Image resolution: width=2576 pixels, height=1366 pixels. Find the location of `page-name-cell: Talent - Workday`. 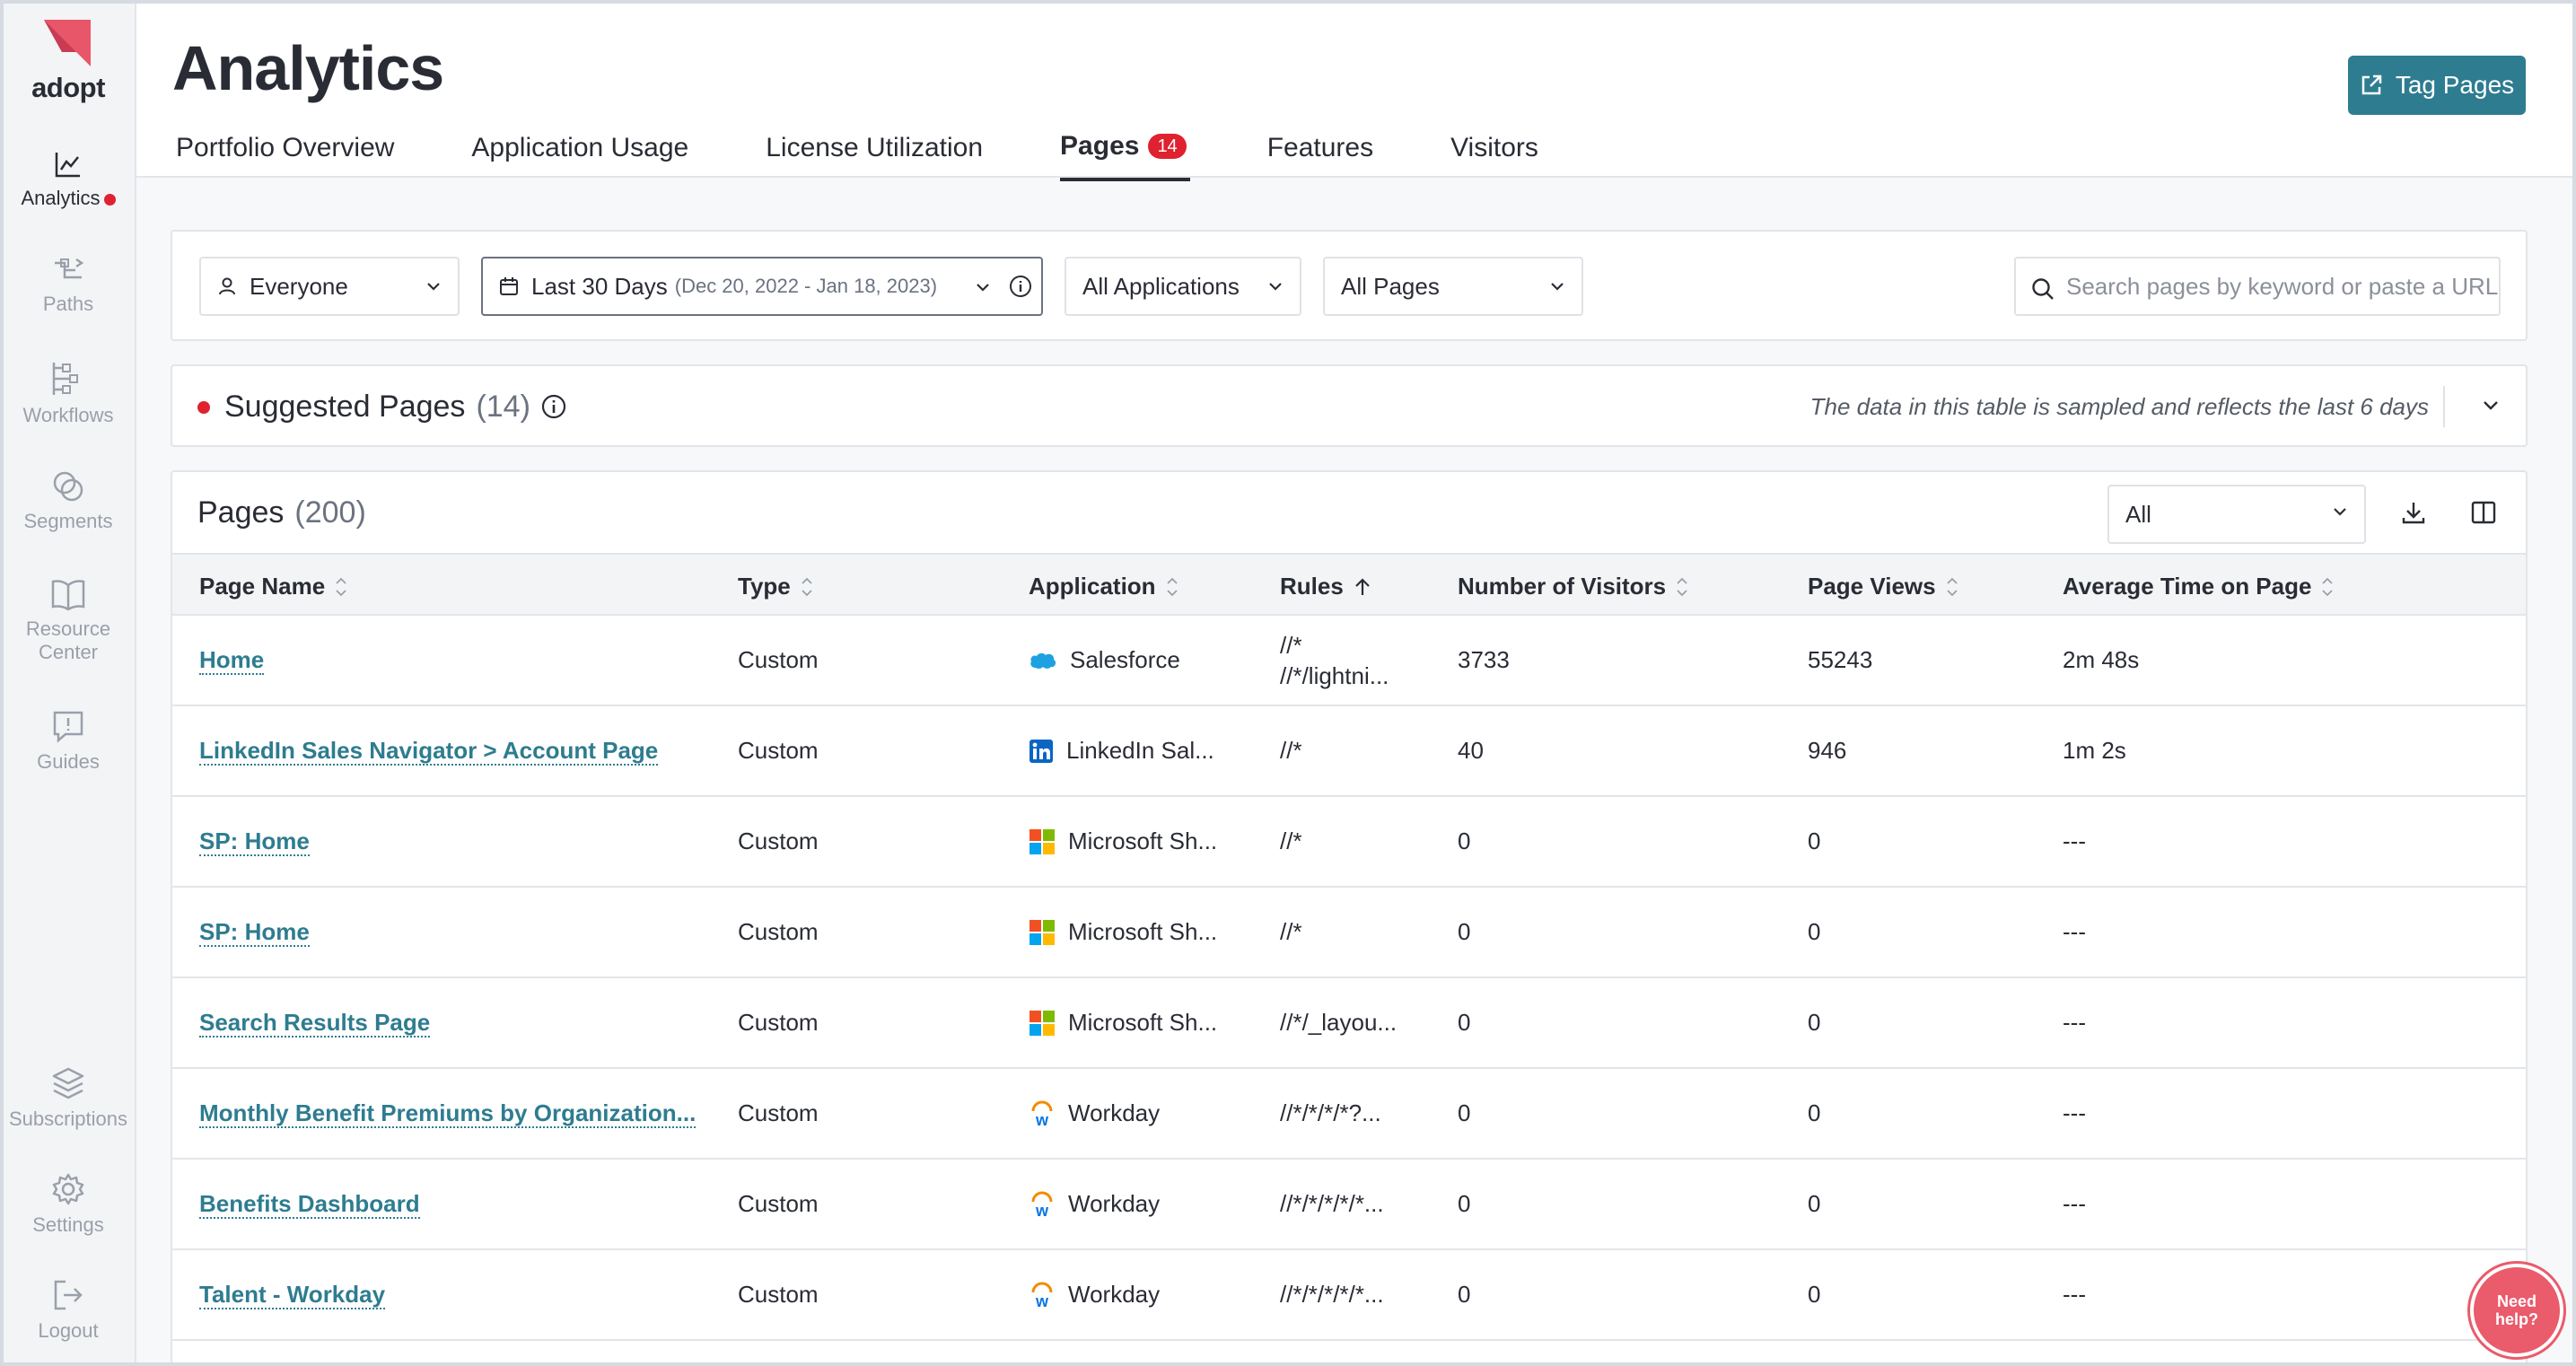

page-name-cell: Talent - Workday is located at coordinates (292, 1294).